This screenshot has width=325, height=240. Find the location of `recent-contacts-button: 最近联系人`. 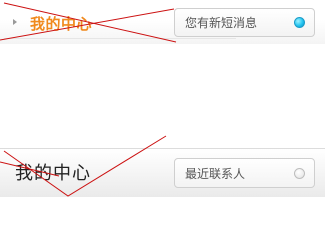

recent-contacts-button: 最近联系人 is located at coordinates (244, 173).